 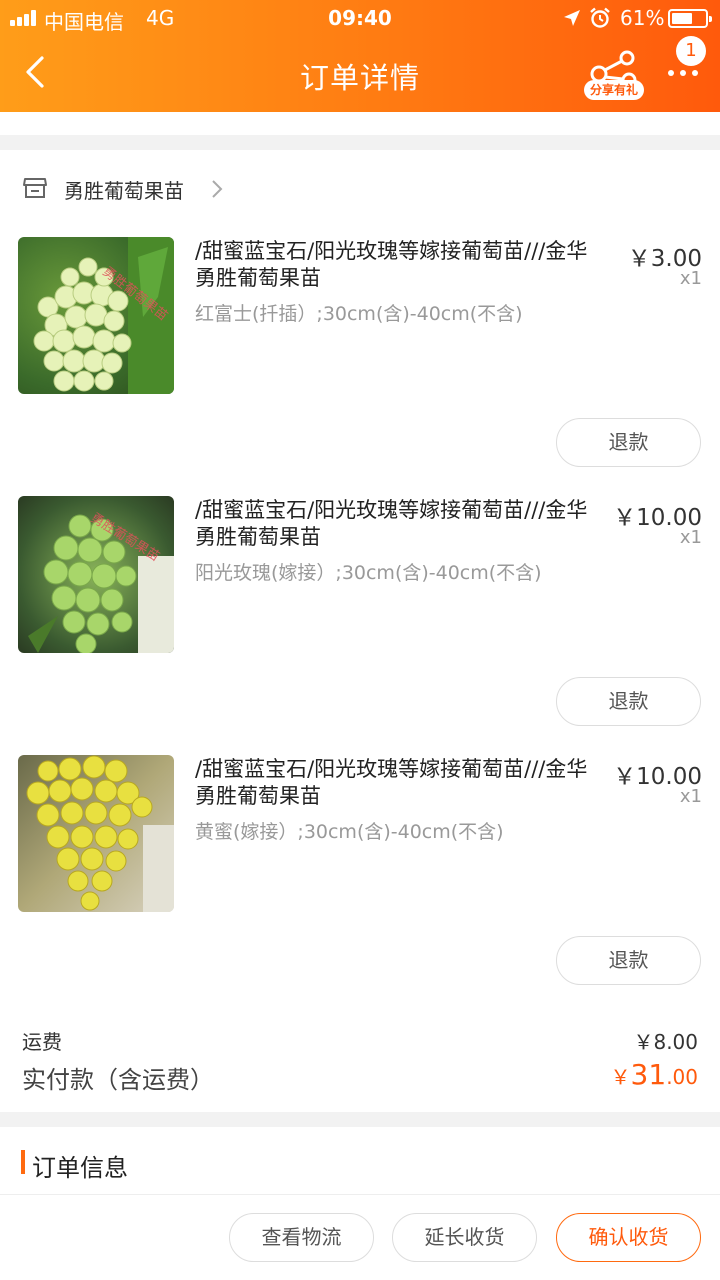 What do you see at coordinates (349, 832) in the screenshot?
I see `product-spec: 黄蜜(嫁接）;30cm(含)-40cm(不含)` at bounding box center [349, 832].